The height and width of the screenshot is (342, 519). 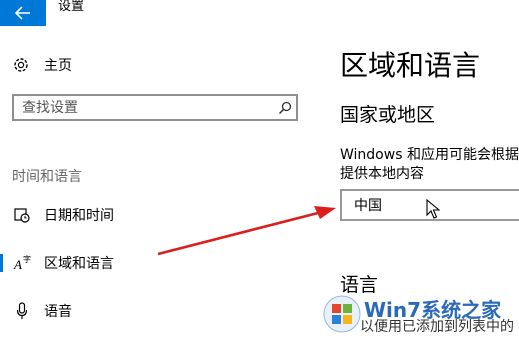 What do you see at coordinates (58, 312) in the screenshot?
I see `sidebar-item-label: 语音` at bounding box center [58, 312].